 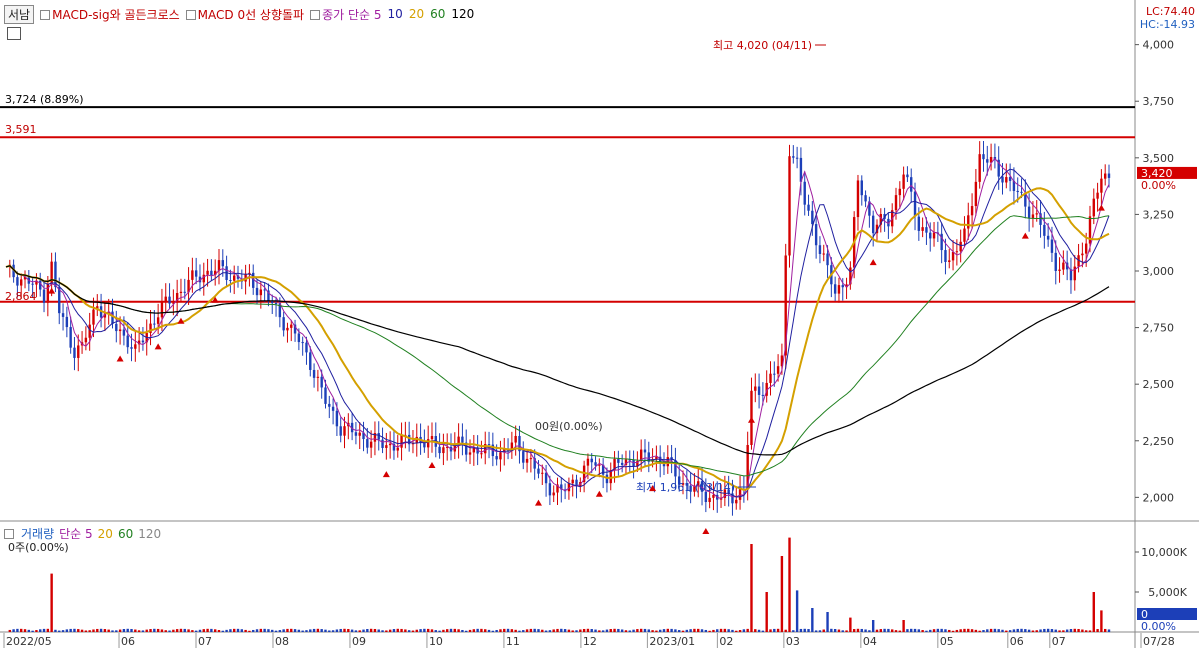 What do you see at coordinates (685, 487) in the screenshot?
I see `low-annotation: 최저 1,961 (03/14)` at bounding box center [685, 487].